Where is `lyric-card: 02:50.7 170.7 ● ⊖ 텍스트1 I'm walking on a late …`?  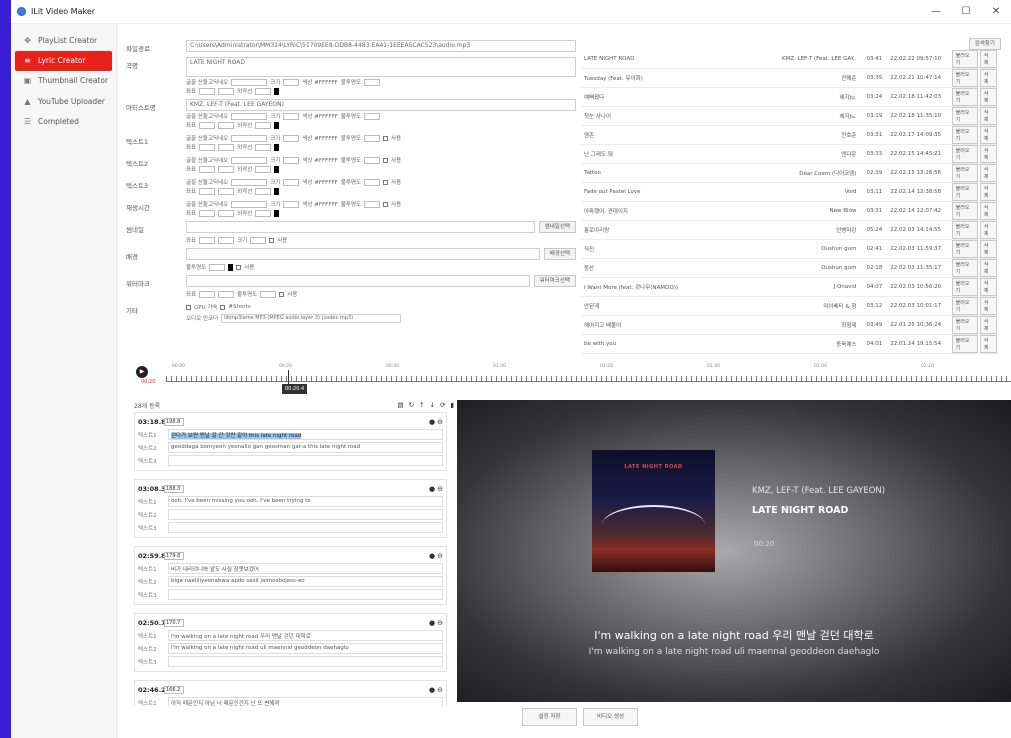
lyric-card: 02:50.7 170.7 ● ⊖ 텍스트1 I'm walking on a late … is located at coordinates (290, 642).